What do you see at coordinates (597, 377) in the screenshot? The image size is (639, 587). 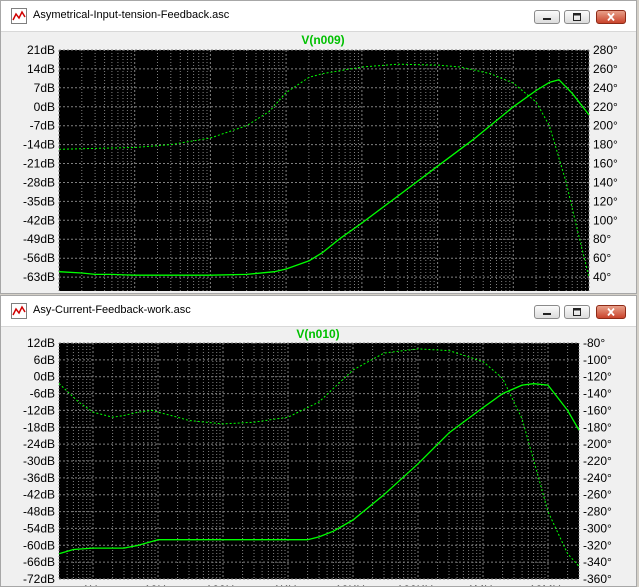 I see `y-tick-label-right: -120°` at bounding box center [597, 377].